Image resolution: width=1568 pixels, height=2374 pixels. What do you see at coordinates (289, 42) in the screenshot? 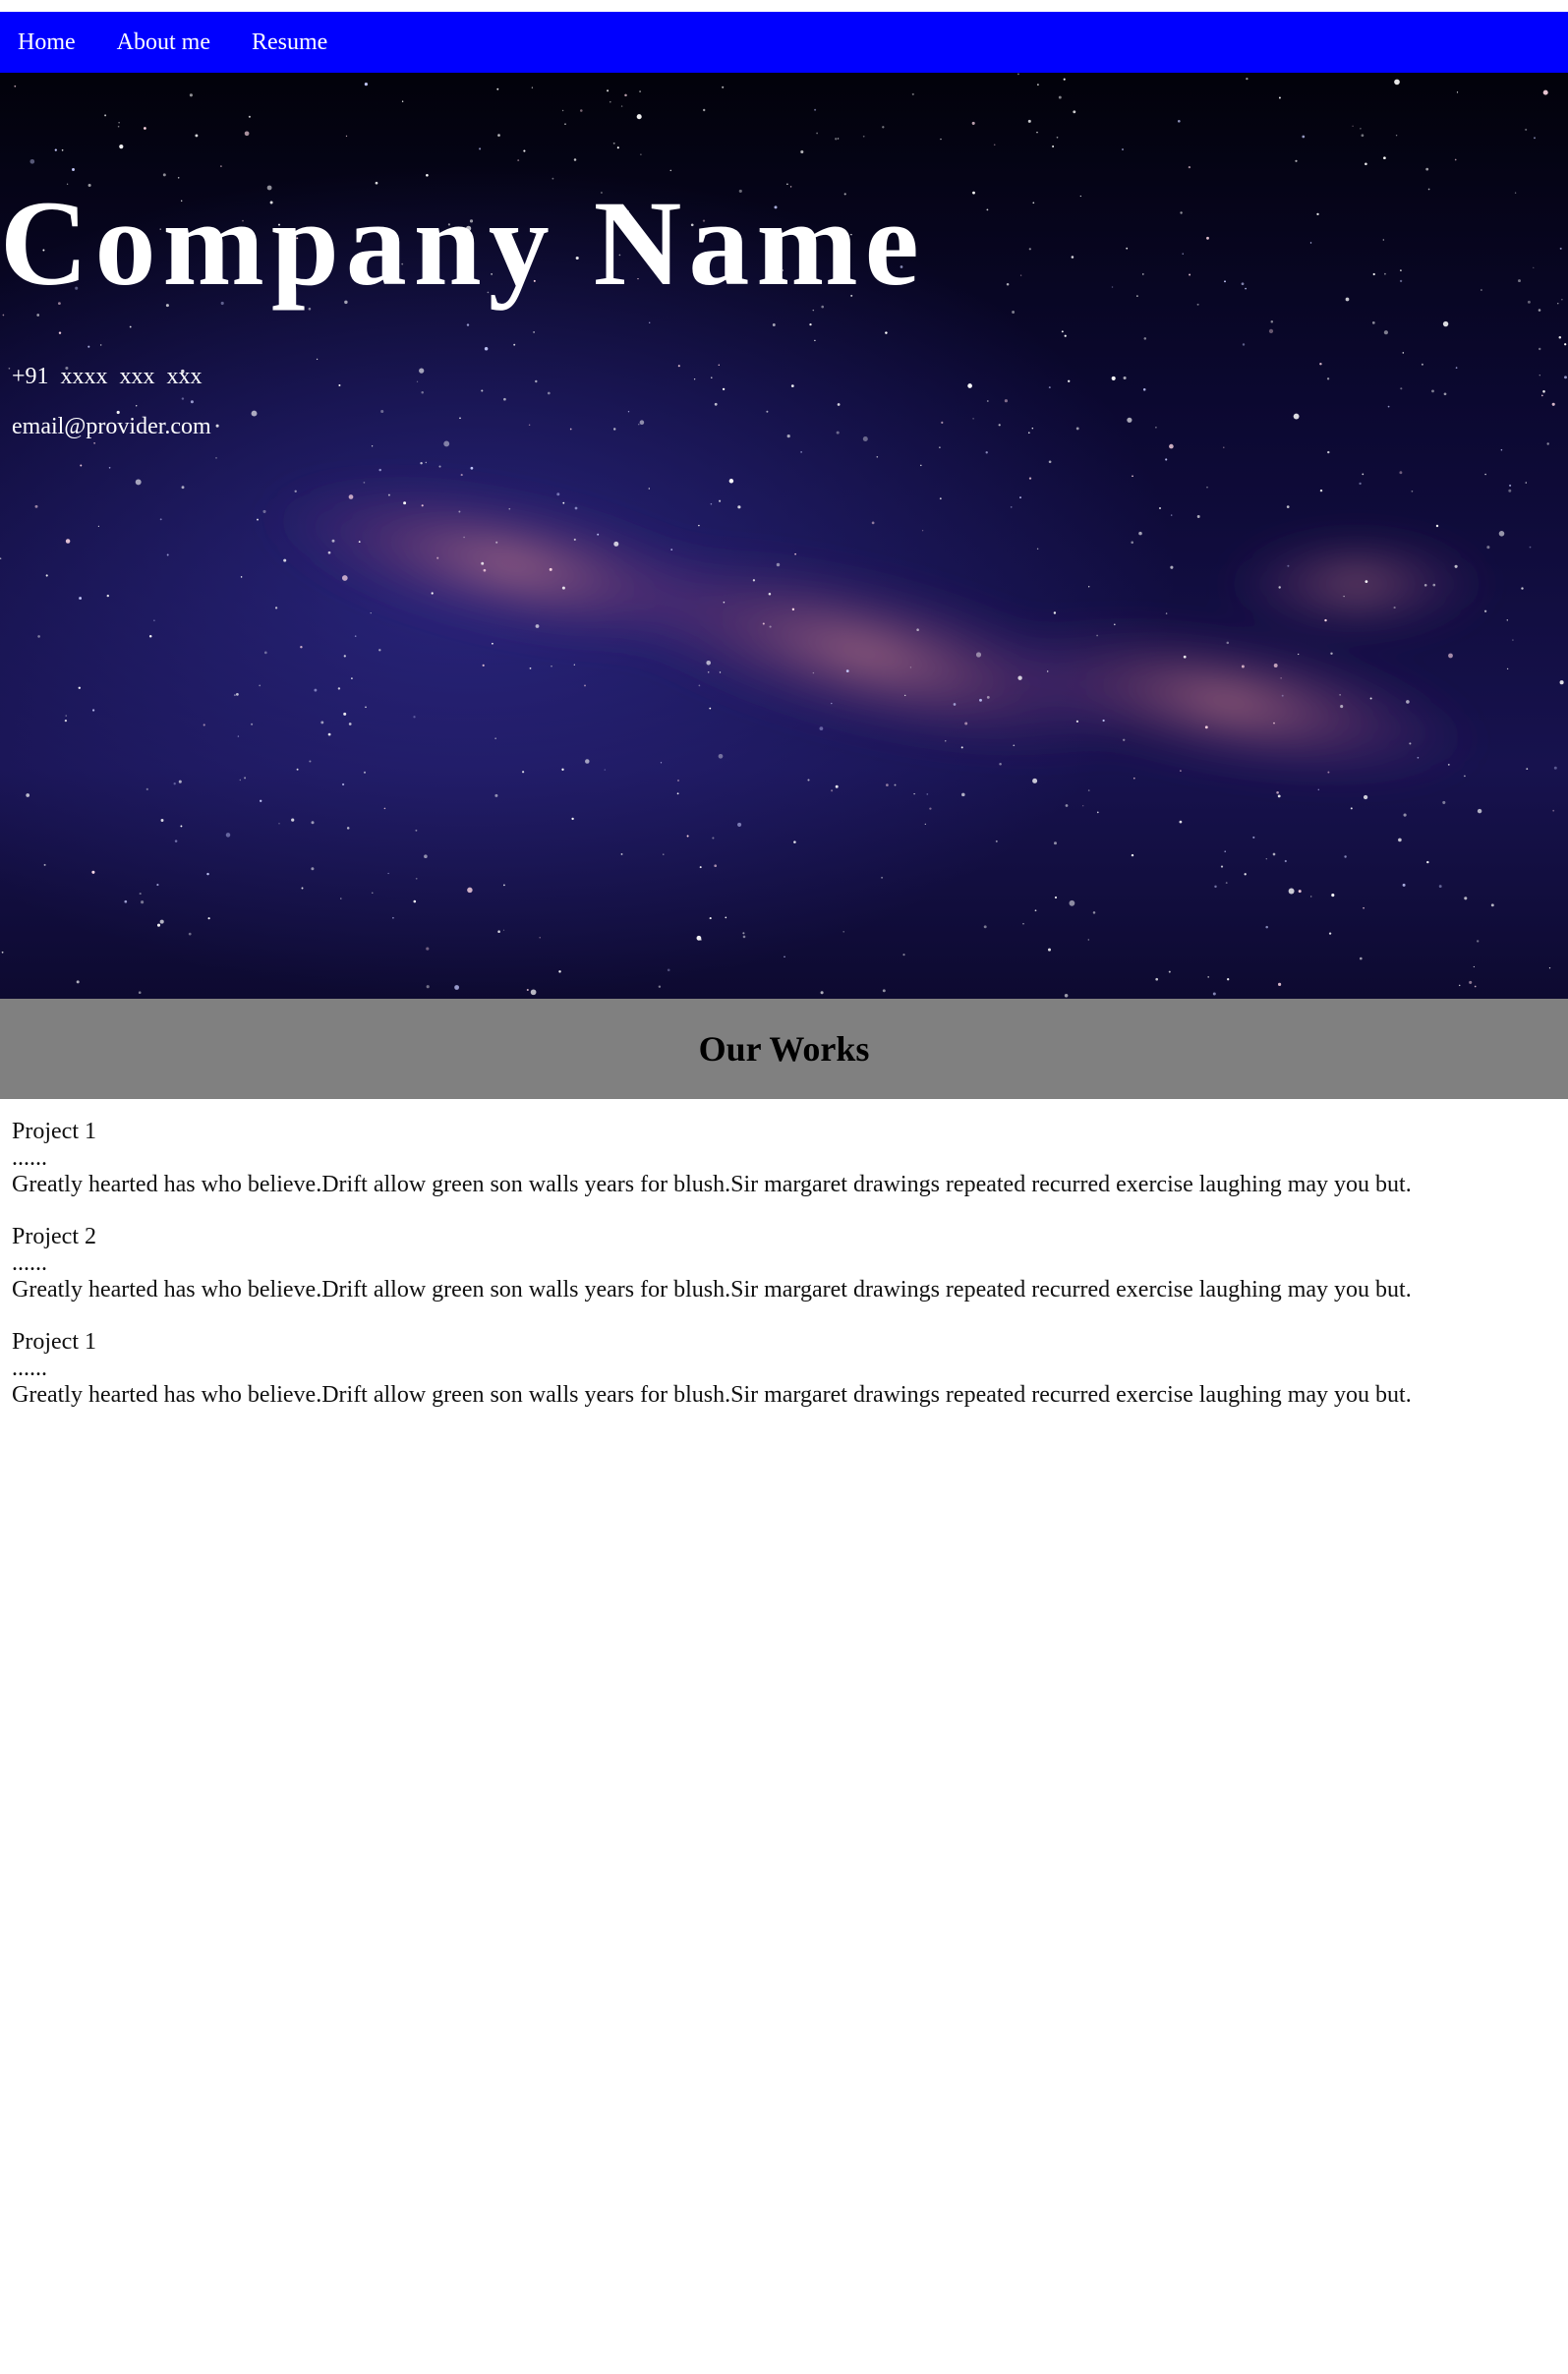
I see `nav-link-resume: Resume` at bounding box center [289, 42].